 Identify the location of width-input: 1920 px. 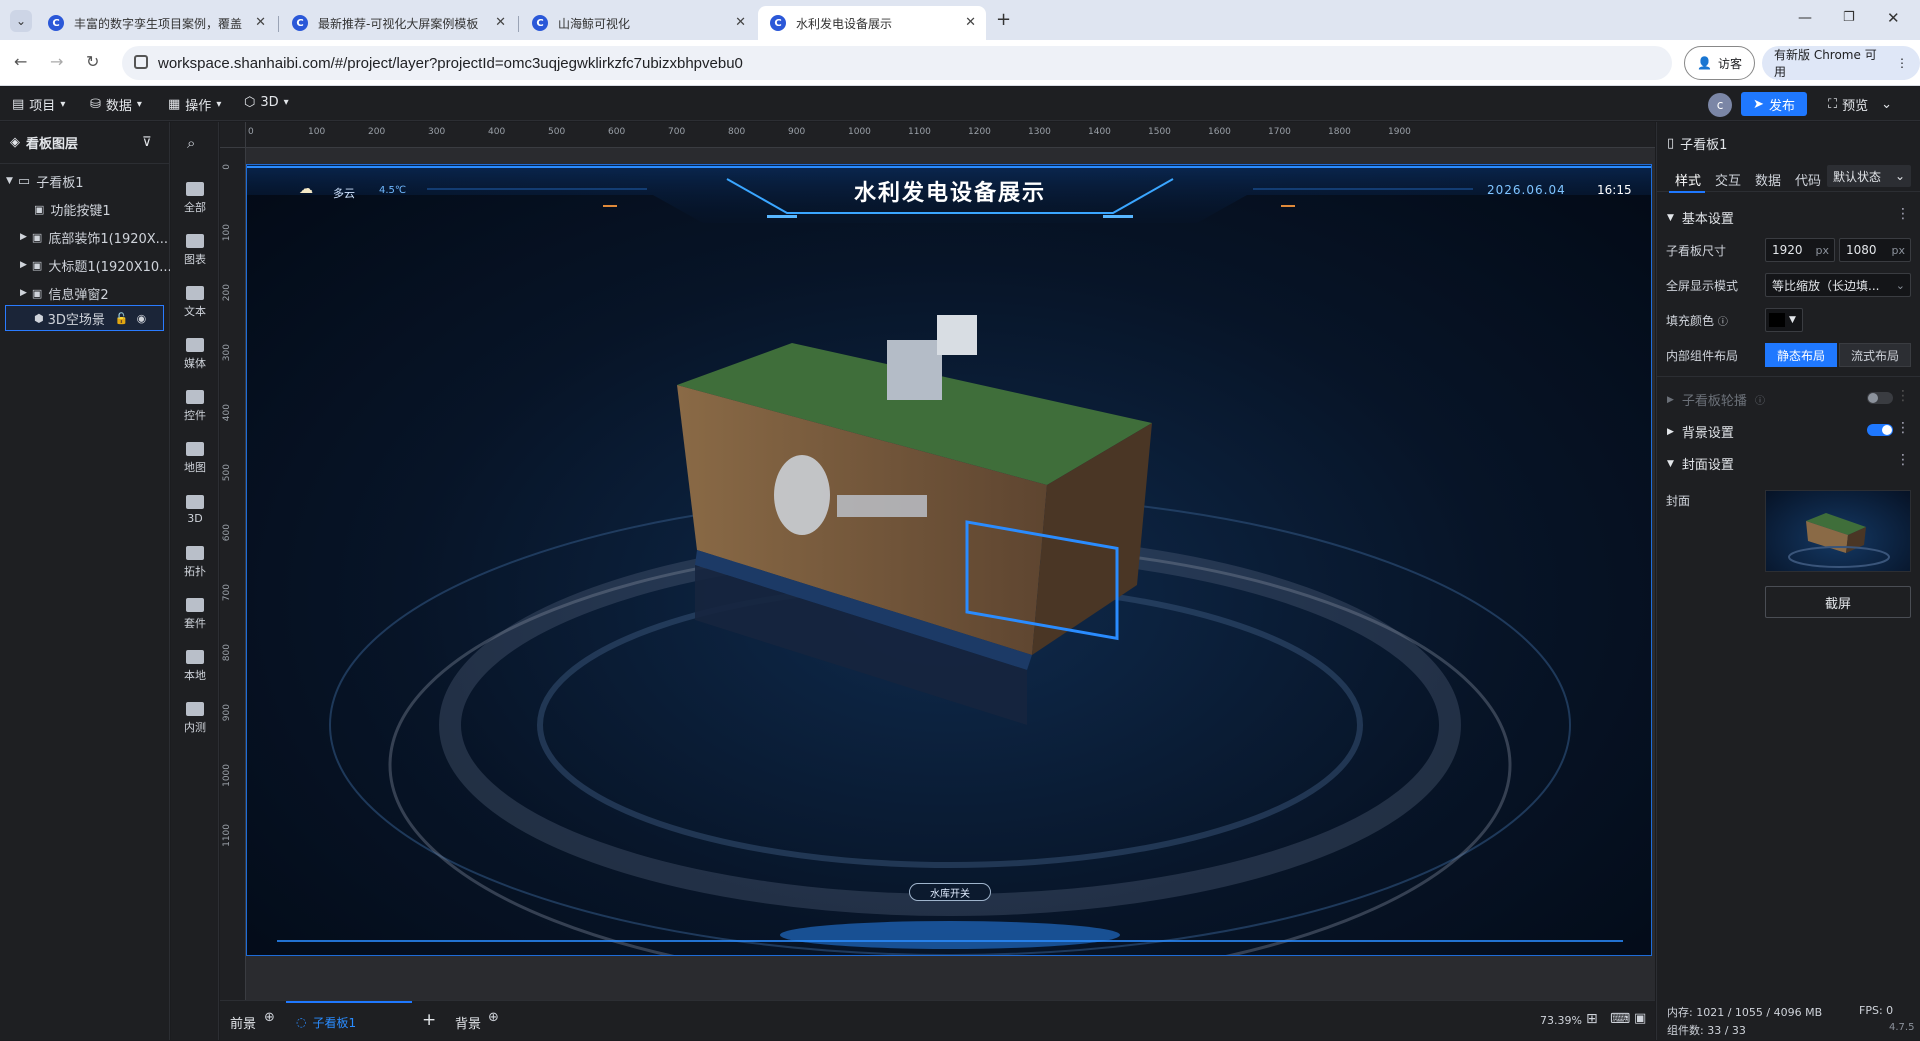
(1800, 250).